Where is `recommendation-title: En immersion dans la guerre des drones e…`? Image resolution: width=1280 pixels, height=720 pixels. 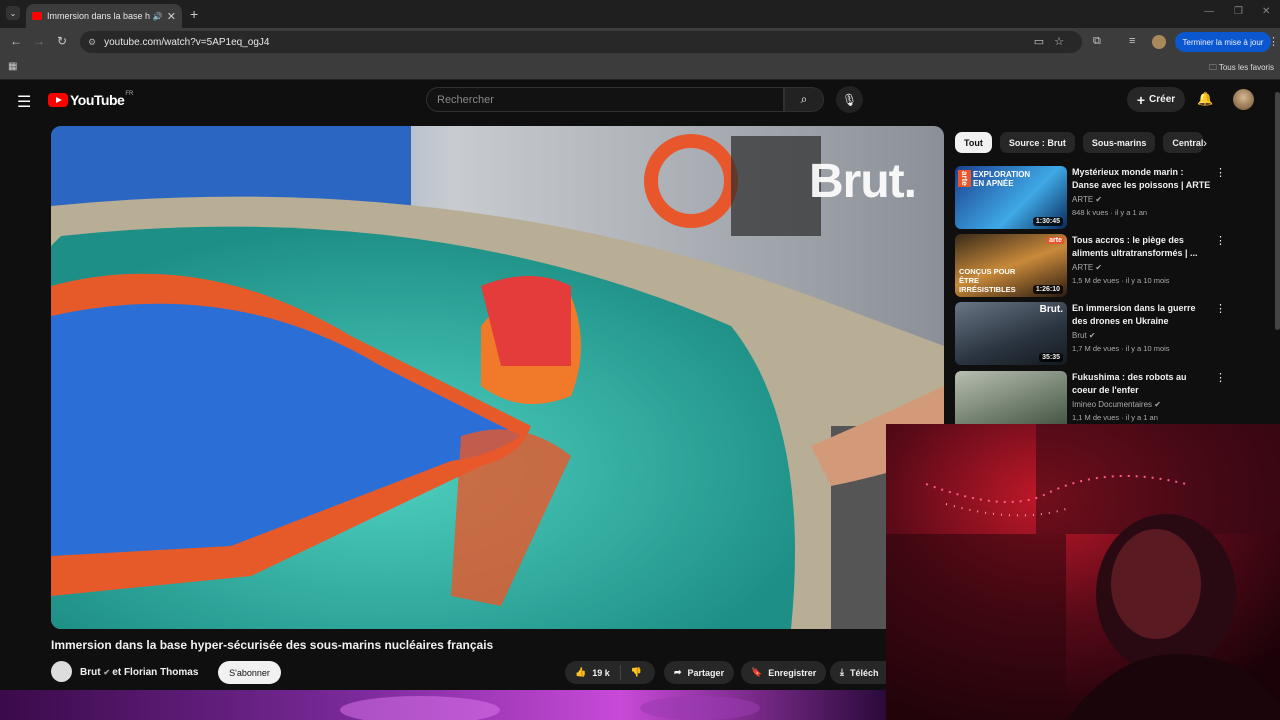 recommendation-title: En immersion dans la guerre des drones e… is located at coordinates (1142, 315).